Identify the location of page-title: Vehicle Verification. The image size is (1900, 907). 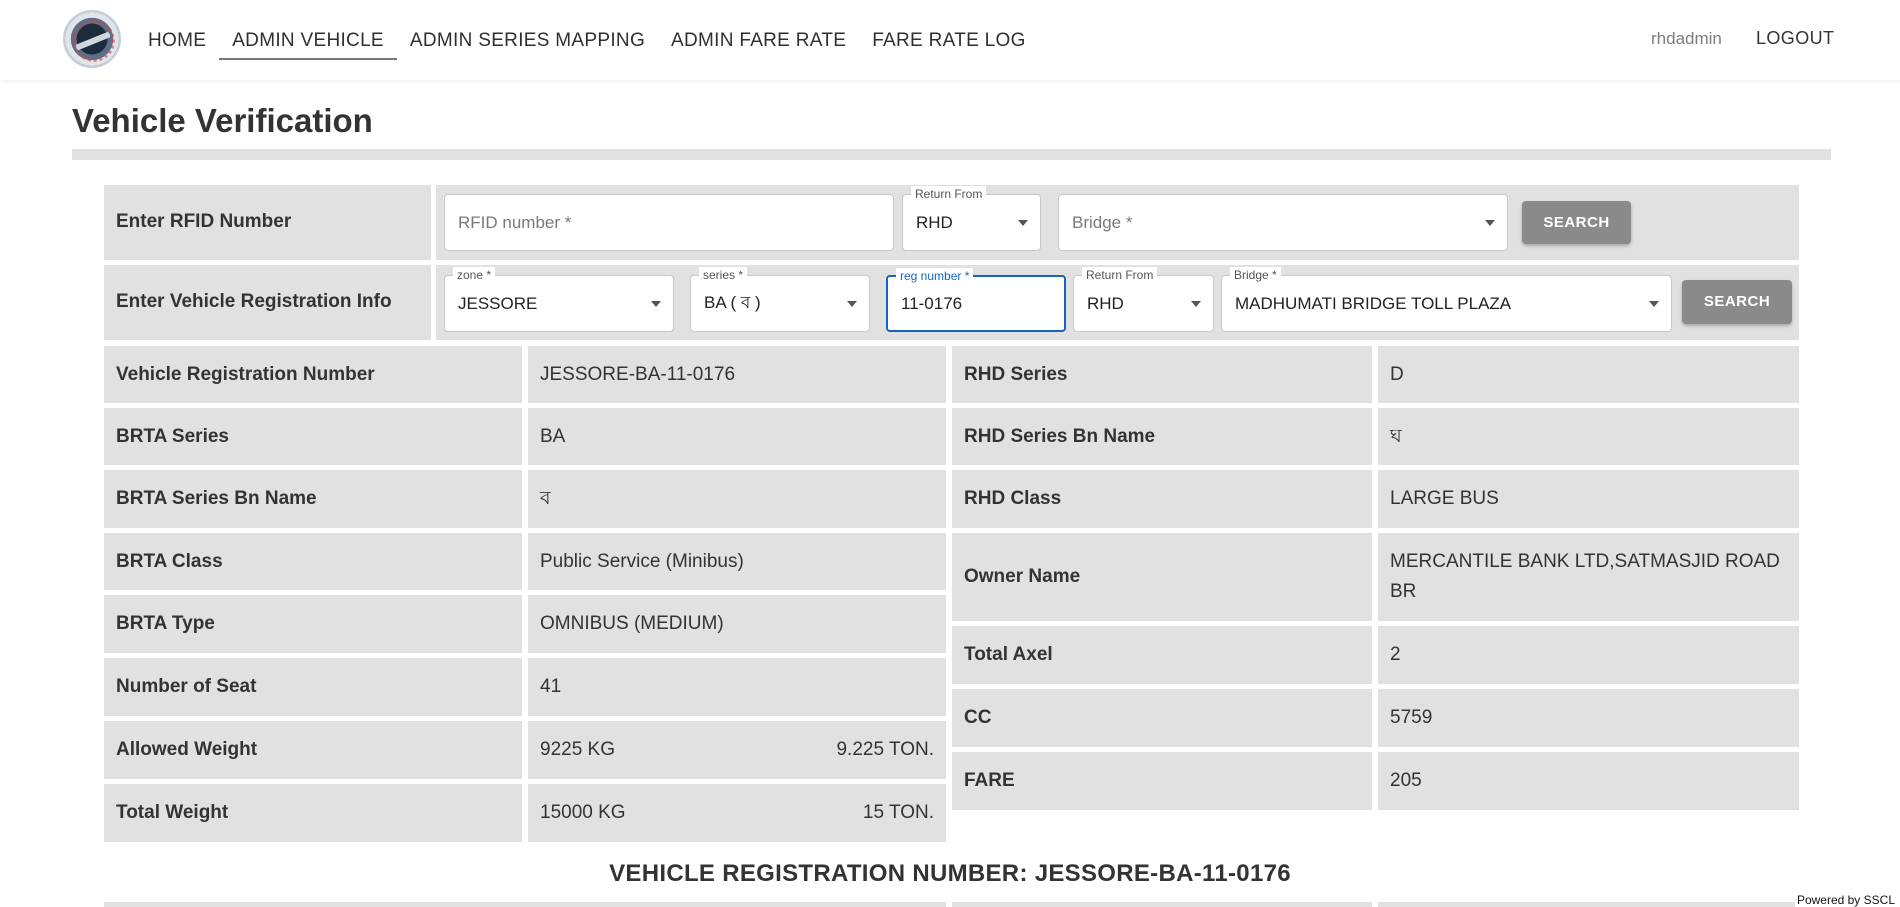
(222, 120).